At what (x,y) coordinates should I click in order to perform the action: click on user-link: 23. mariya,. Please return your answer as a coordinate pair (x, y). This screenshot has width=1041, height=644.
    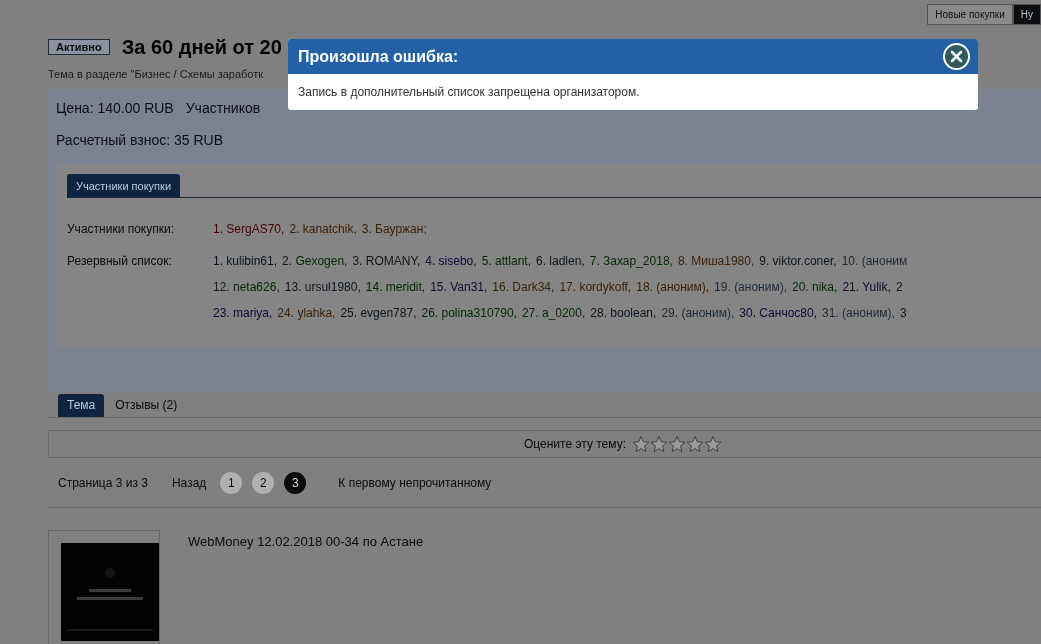
    Looking at the image, I should click on (243, 313).